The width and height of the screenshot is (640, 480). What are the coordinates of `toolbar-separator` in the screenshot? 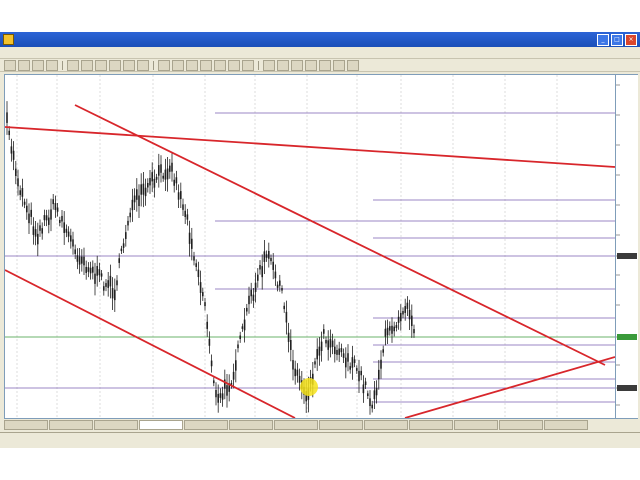 It's located at (153, 65).